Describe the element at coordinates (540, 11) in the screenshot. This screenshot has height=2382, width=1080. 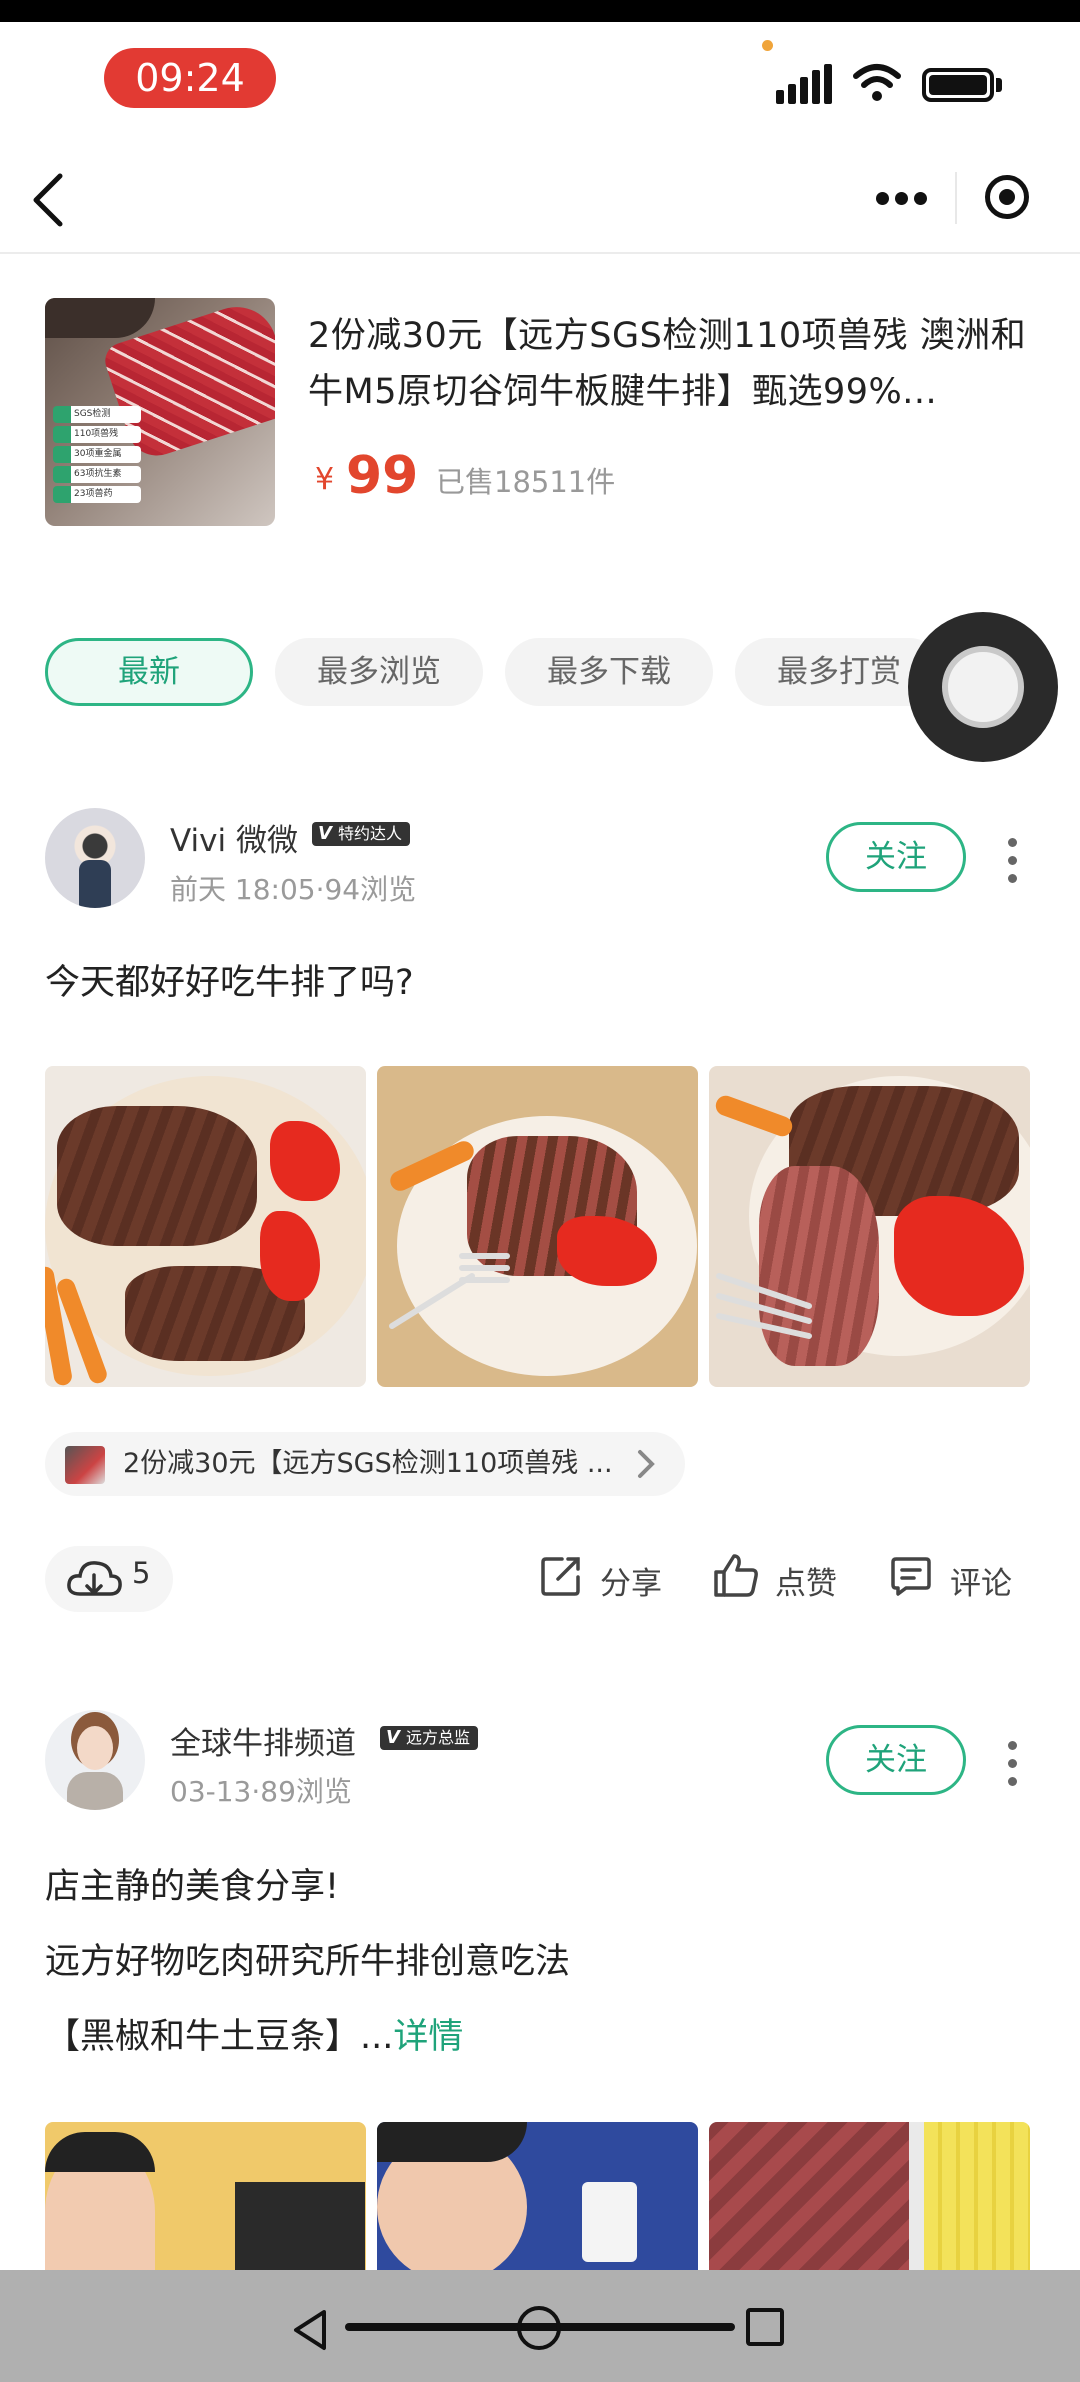
I see `top-edge` at that location.